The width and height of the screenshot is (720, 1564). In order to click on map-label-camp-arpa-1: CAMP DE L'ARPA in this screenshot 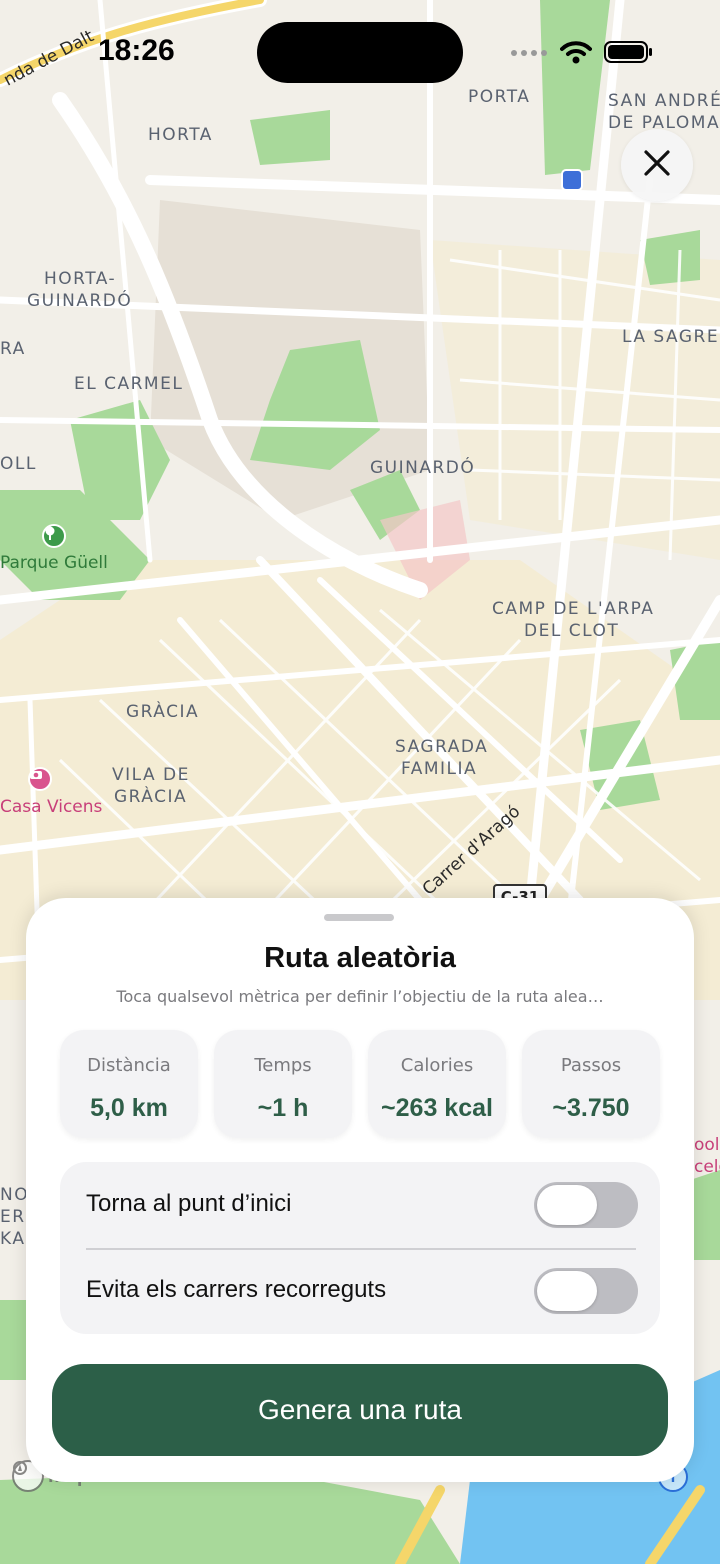, I will do `click(573, 609)`.